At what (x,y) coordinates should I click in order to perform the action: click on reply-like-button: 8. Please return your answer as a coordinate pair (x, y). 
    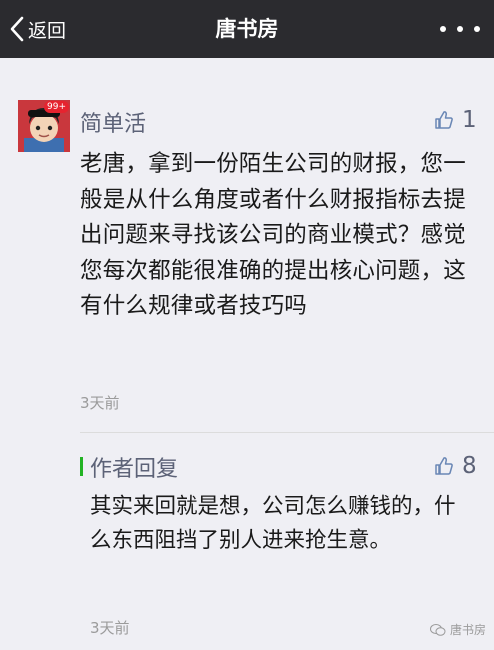
    Looking at the image, I should click on (455, 466).